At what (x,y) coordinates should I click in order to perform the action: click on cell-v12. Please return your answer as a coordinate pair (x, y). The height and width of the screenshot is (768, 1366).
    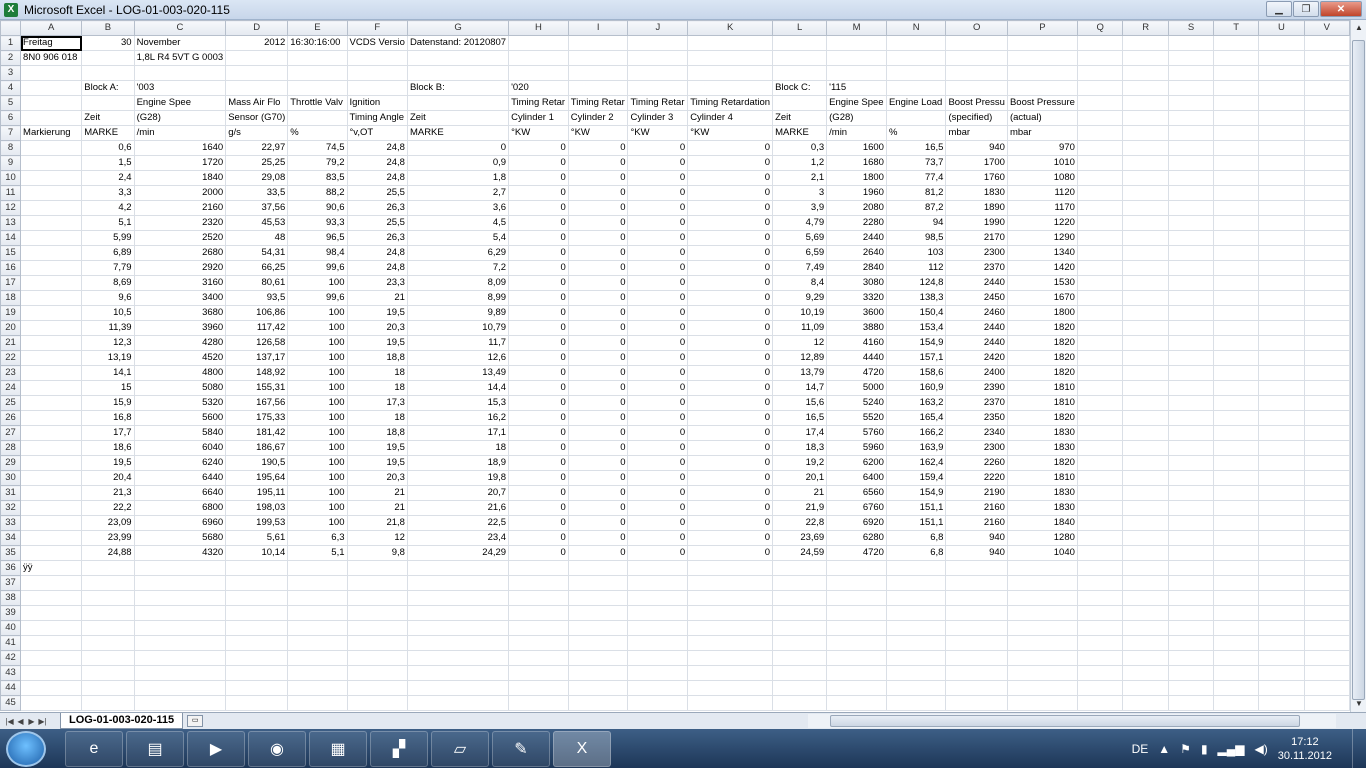
    Looking at the image, I should click on (1326, 208).